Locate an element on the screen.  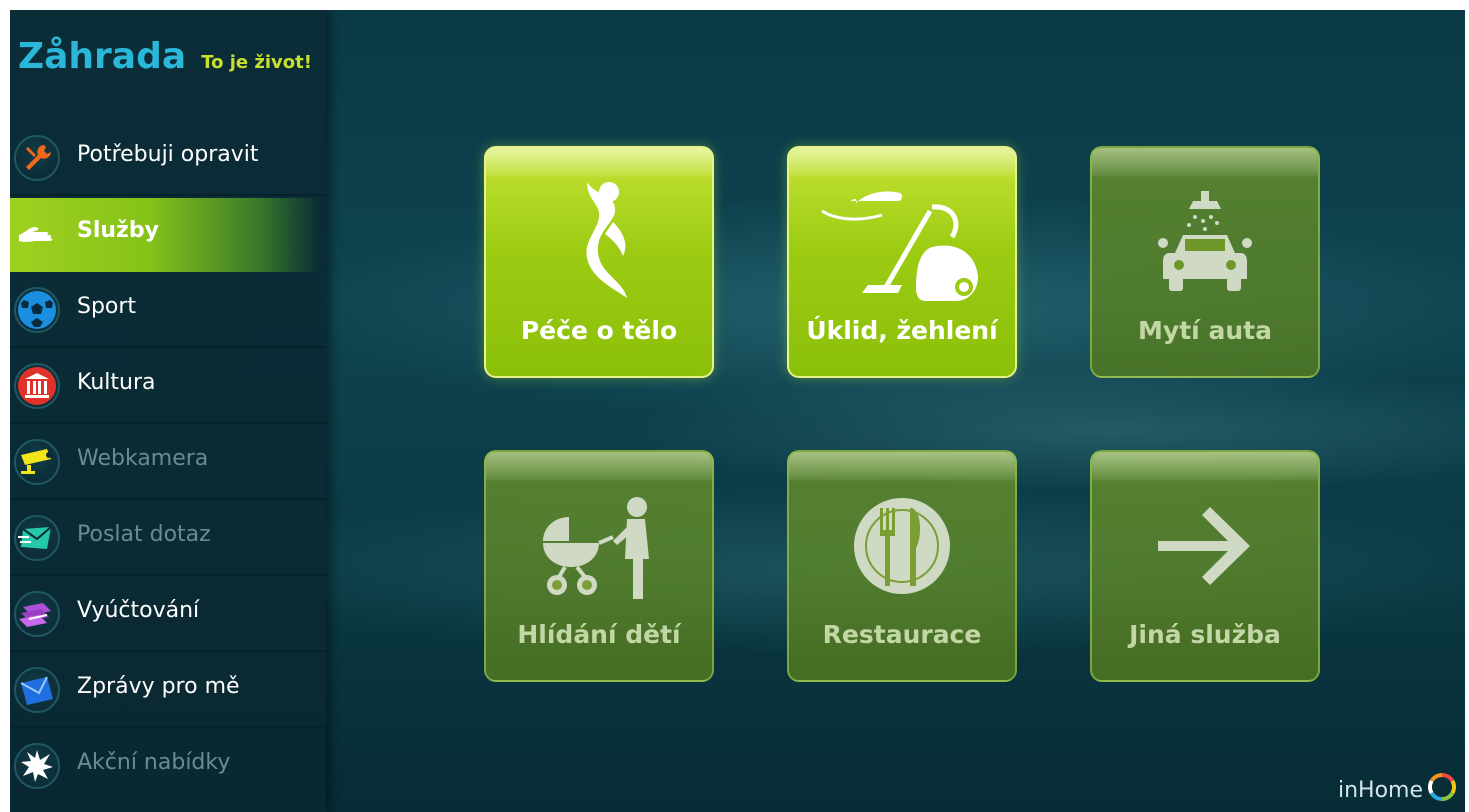
tile-uklid-zehleni: Úklid, žehlení is located at coordinates (902, 262).